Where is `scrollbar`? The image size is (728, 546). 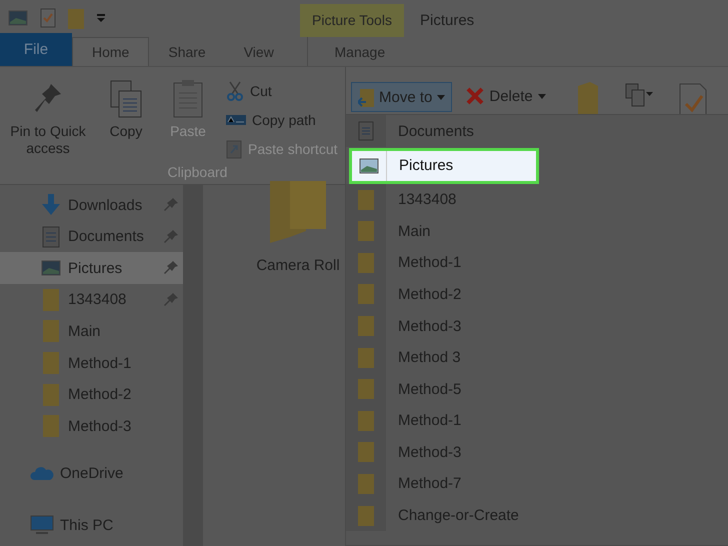
scrollbar is located at coordinates (193, 365).